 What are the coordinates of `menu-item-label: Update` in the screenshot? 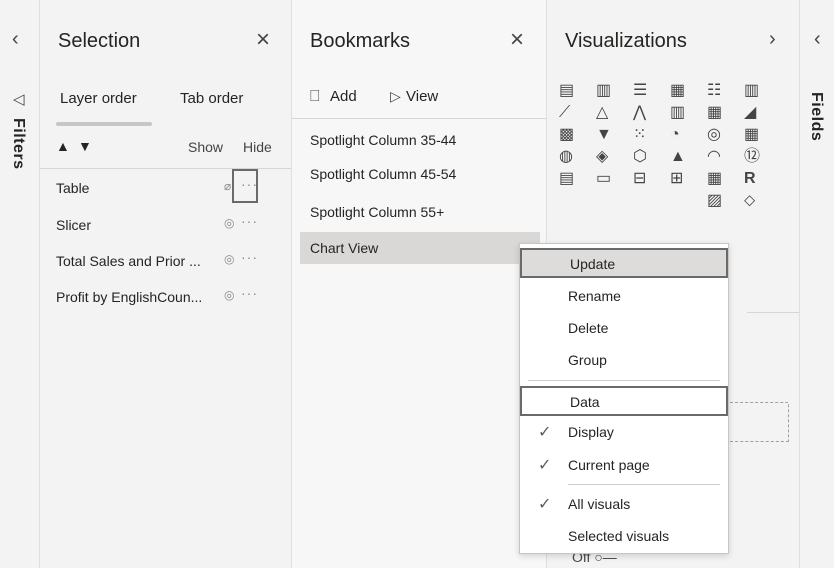 It's located at (593, 264).